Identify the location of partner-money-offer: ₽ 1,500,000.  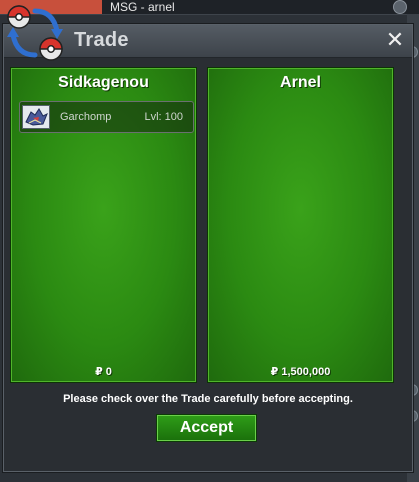
(300, 372).